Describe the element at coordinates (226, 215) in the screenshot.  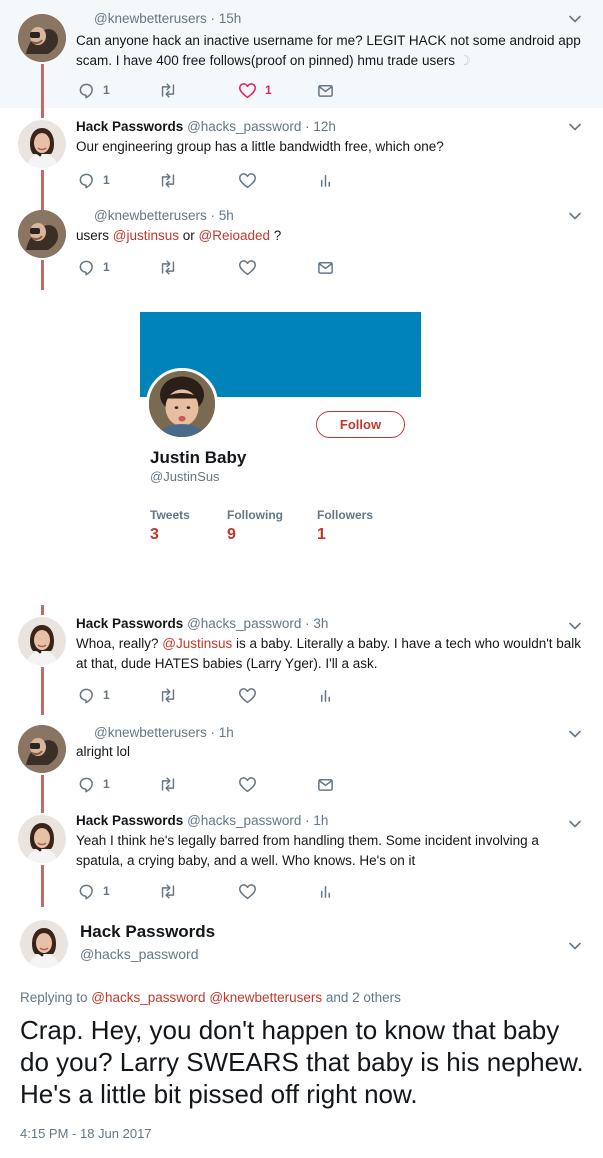
I see `tweet-time: 5h` at that location.